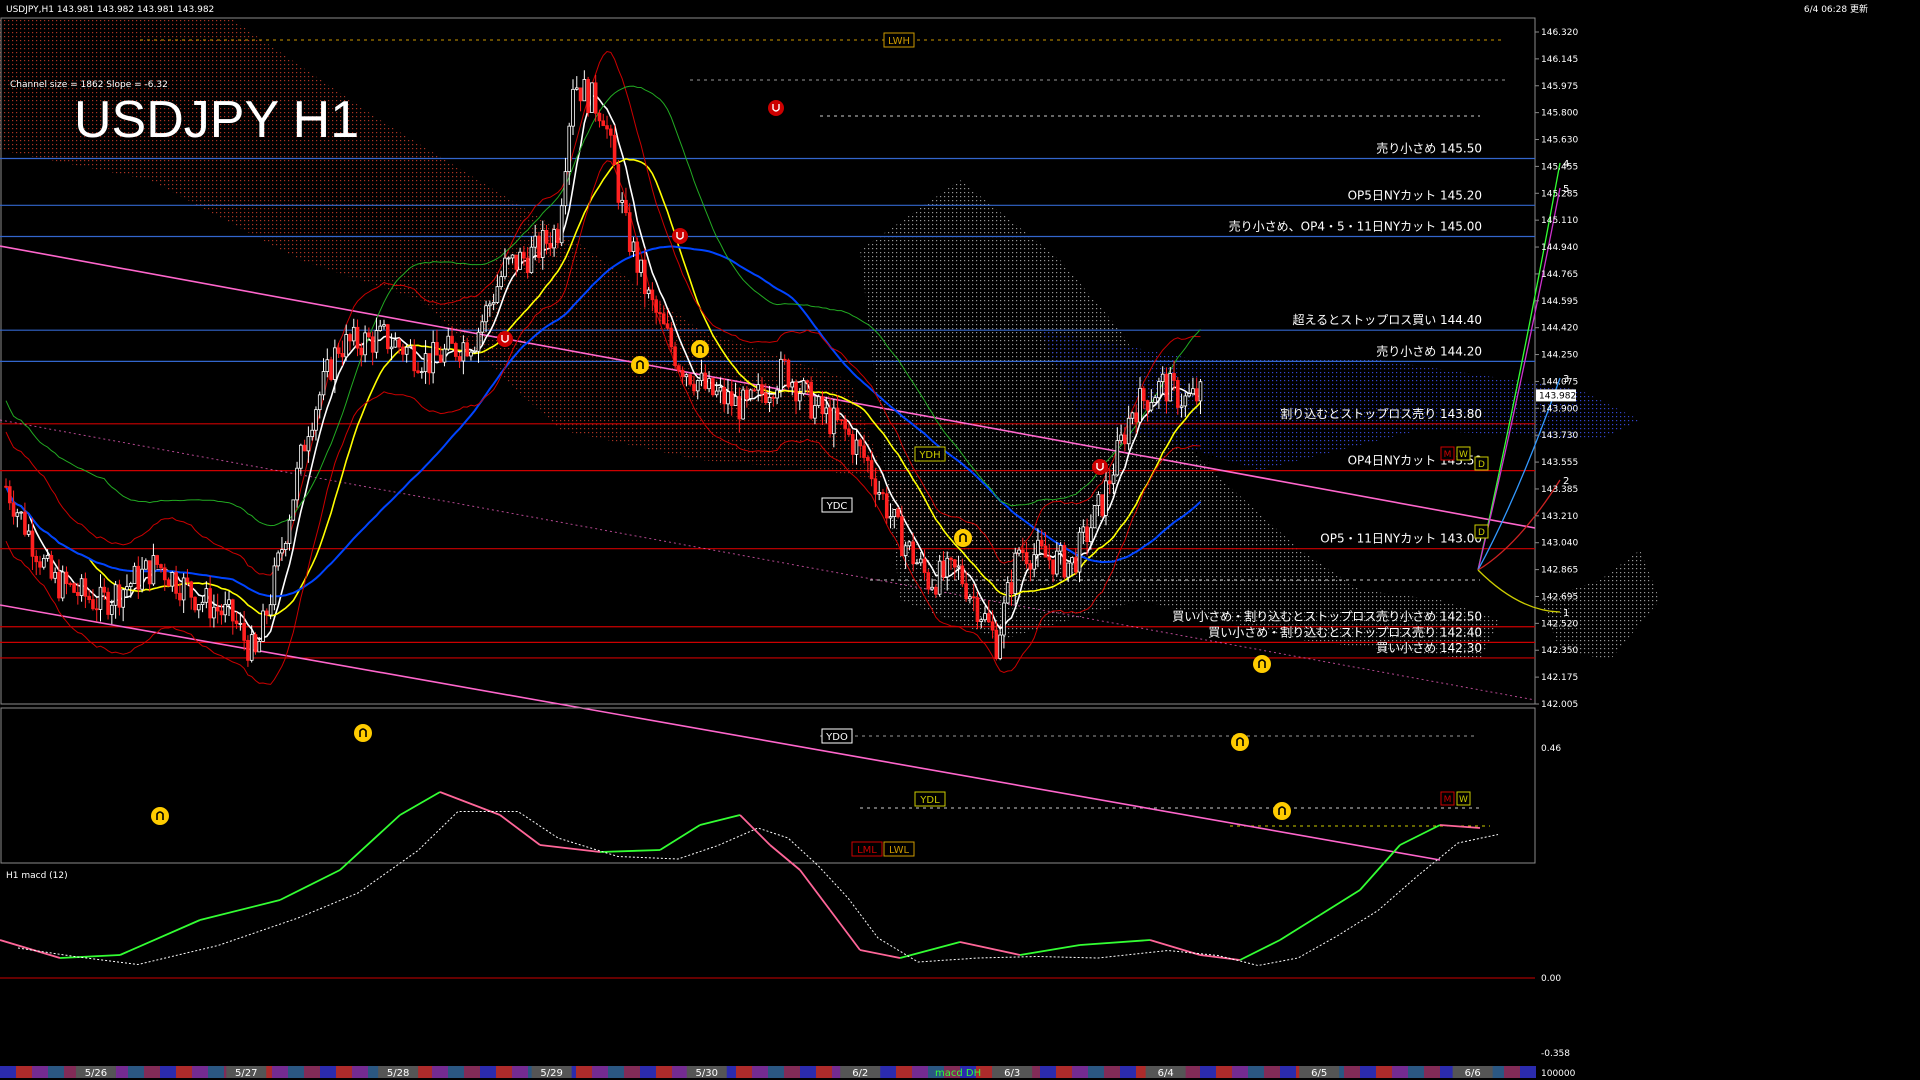  Describe the element at coordinates (96, 1073) in the screenshot. I see `date-label: 5/26` at that location.